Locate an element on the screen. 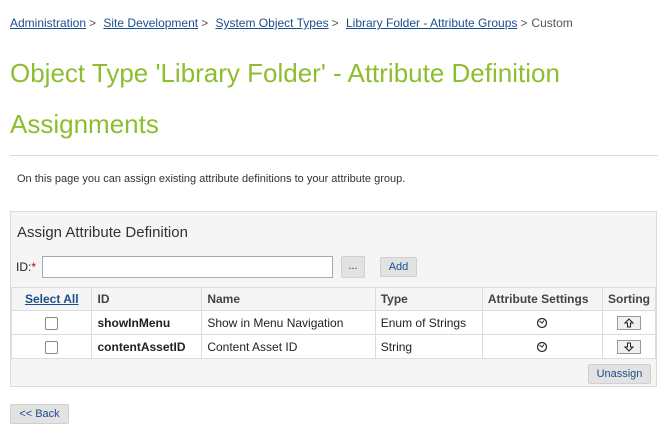 This screenshot has height=444, width=667. row-id: contentAssetID is located at coordinates (147, 346).